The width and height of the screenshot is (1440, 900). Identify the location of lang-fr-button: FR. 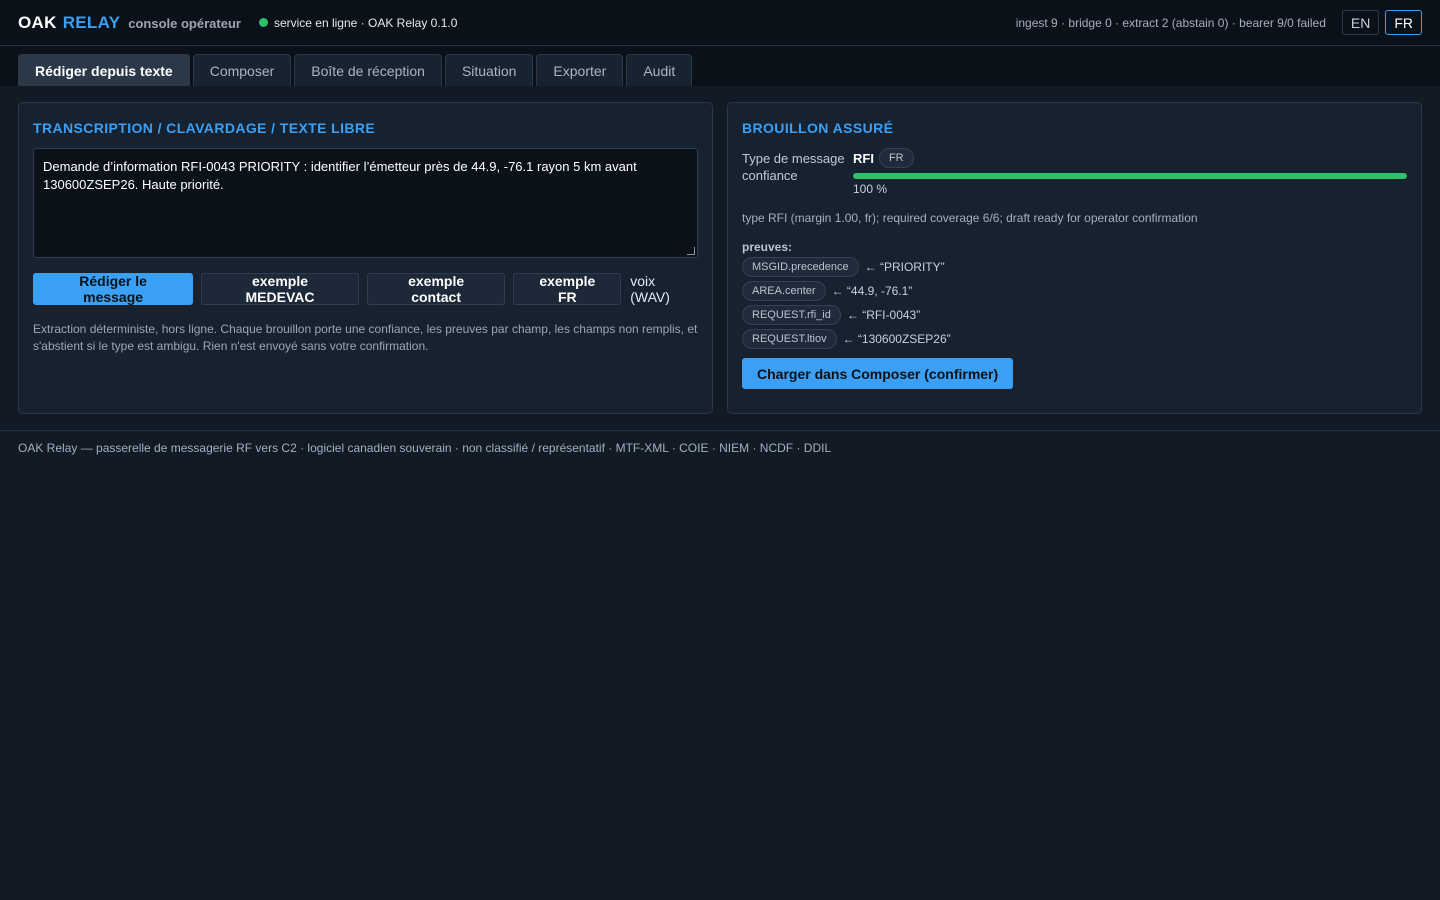
(1403, 22).